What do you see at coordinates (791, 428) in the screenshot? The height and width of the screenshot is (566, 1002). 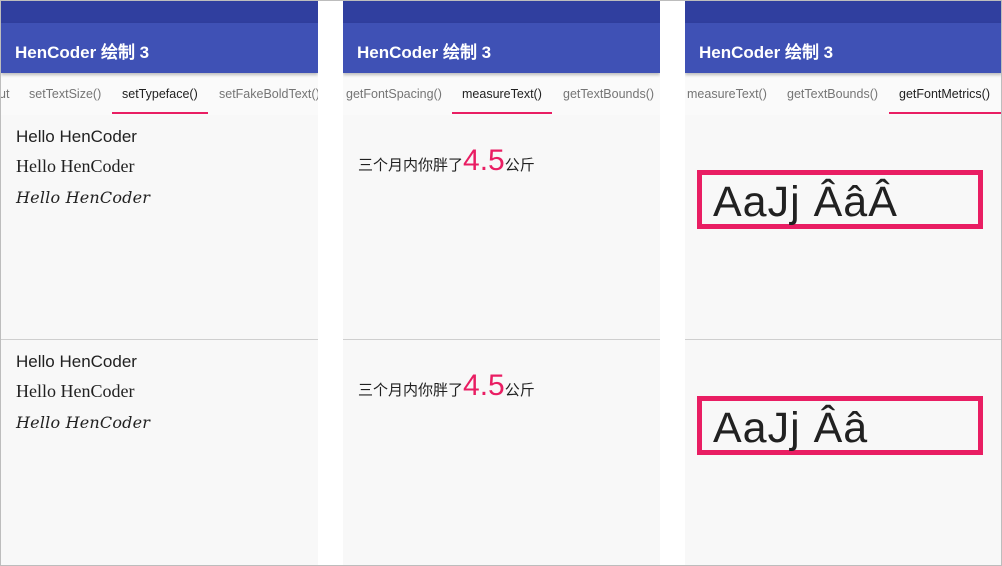 I see `metrics-sample-text: AaJj Ââ` at bounding box center [791, 428].